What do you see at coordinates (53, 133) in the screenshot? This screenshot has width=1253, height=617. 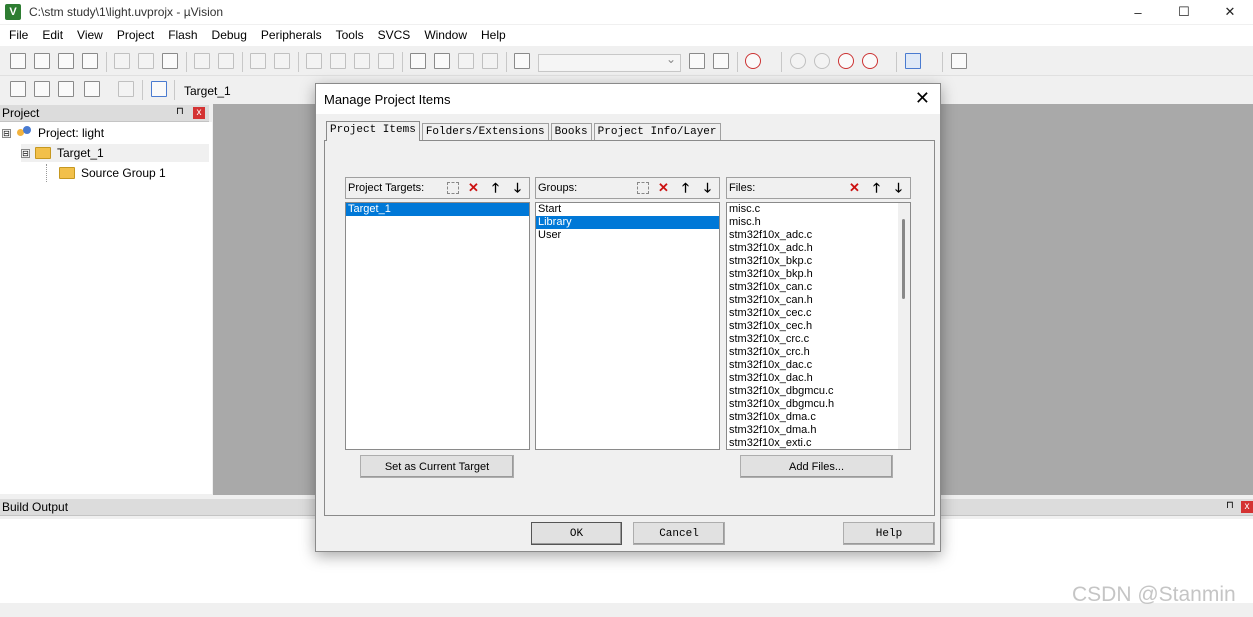 I see `tree-item-project: ⊟ Project: light` at bounding box center [53, 133].